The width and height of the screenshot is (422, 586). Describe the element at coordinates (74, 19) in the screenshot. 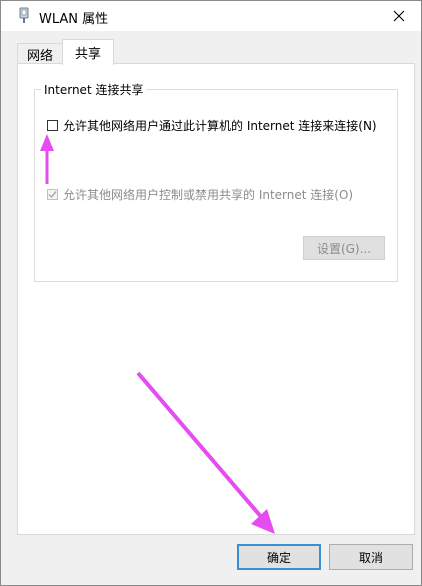

I see `window-title: WLAN 属性` at that location.